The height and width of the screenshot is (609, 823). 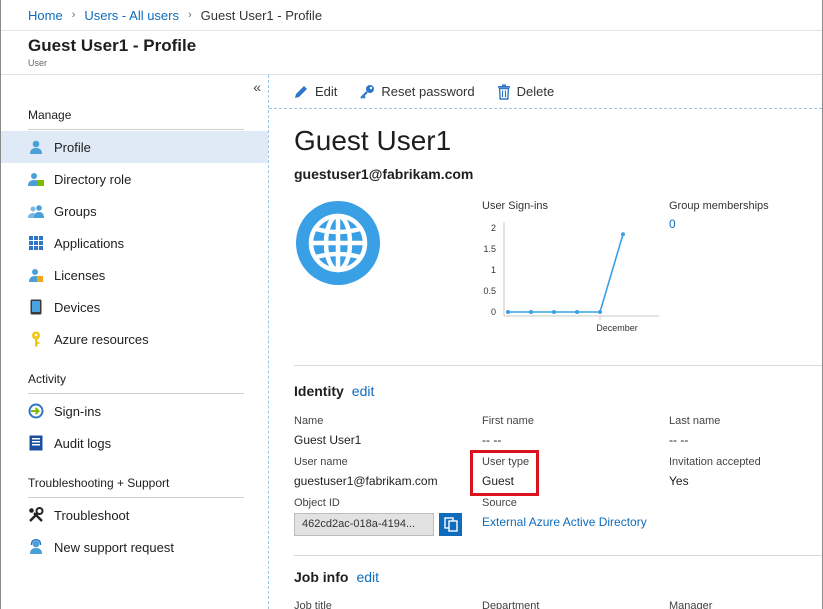 What do you see at coordinates (326, 91) in the screenshot?
I see `edit-button-label: Edit` at bounding box center [326, 91].